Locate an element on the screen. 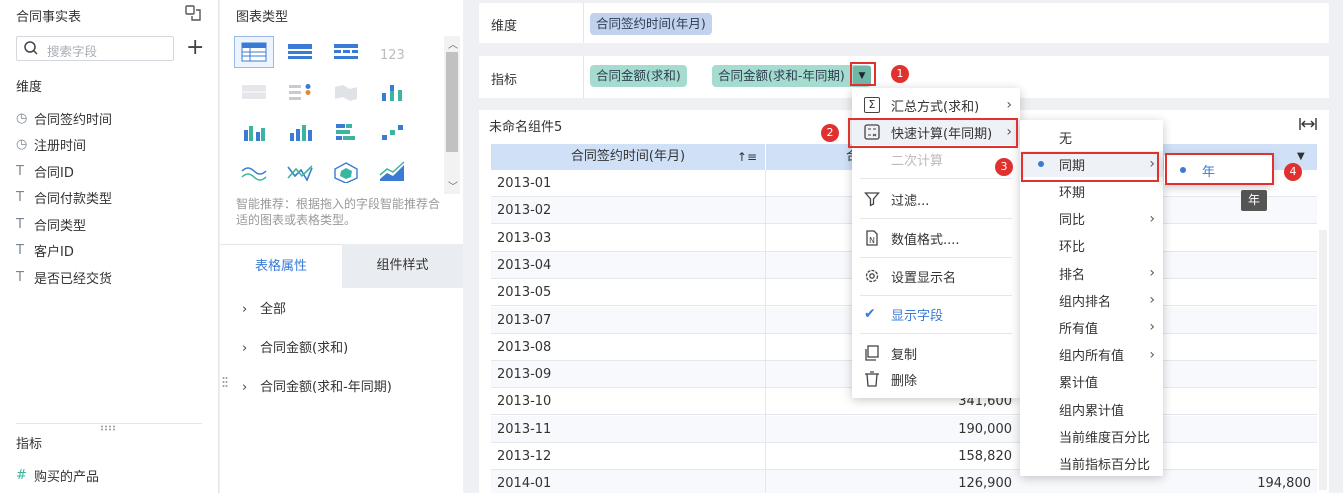  panel-resize-handle is located at coordinates (225, 383).